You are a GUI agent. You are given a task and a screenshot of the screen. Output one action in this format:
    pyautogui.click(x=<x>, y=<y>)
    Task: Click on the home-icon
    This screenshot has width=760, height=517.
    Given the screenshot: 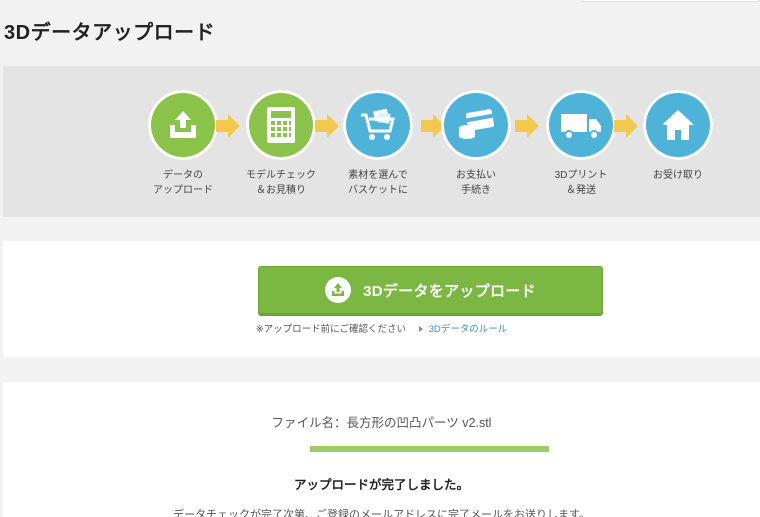 What is the action you would take?
    pyautogui.click(x=678, y=125)
    